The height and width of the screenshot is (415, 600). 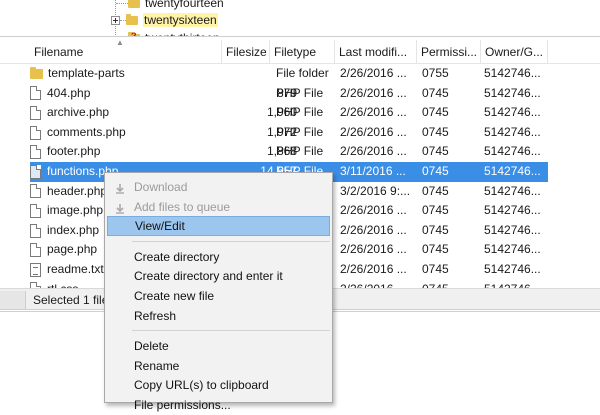 I want to click on file-type: File folder, so click(x=302, y=73).